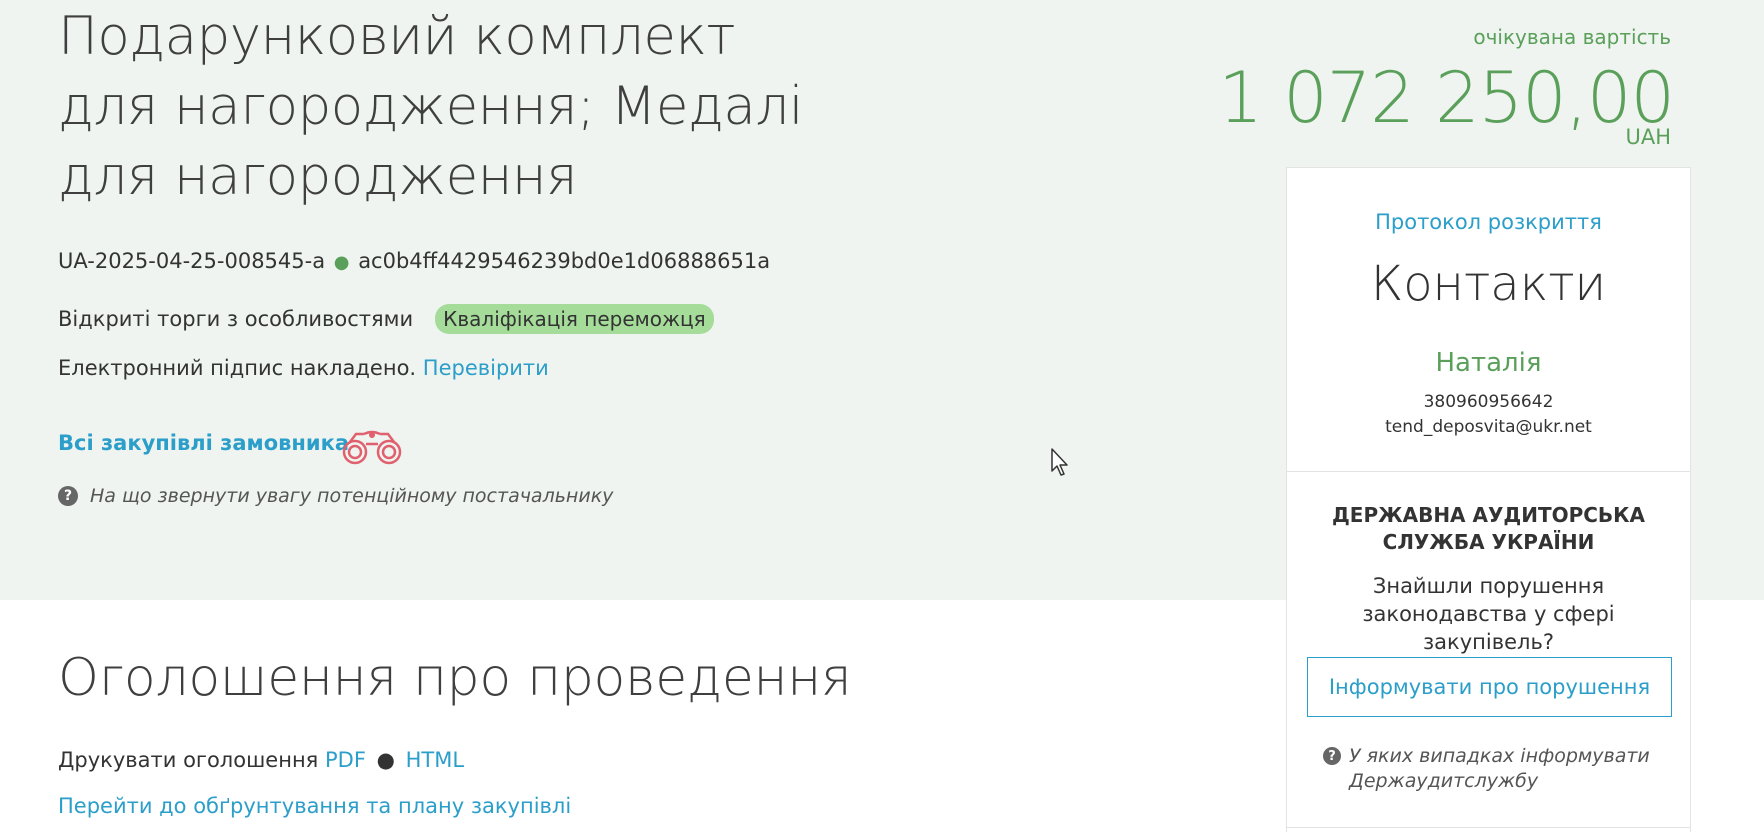 The image size is (1764, 832). I want to click on tender-hash: ac0b4ff4429546239bd0e1d06888651a, so click(564, 261).